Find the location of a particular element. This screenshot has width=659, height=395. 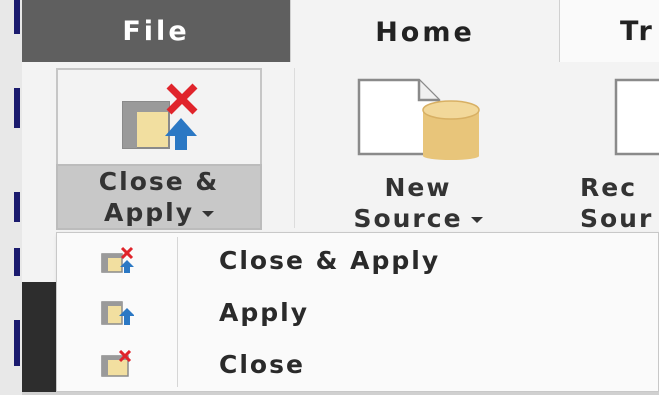

new-source-label-line1: New is located at coordinates (418, 187).